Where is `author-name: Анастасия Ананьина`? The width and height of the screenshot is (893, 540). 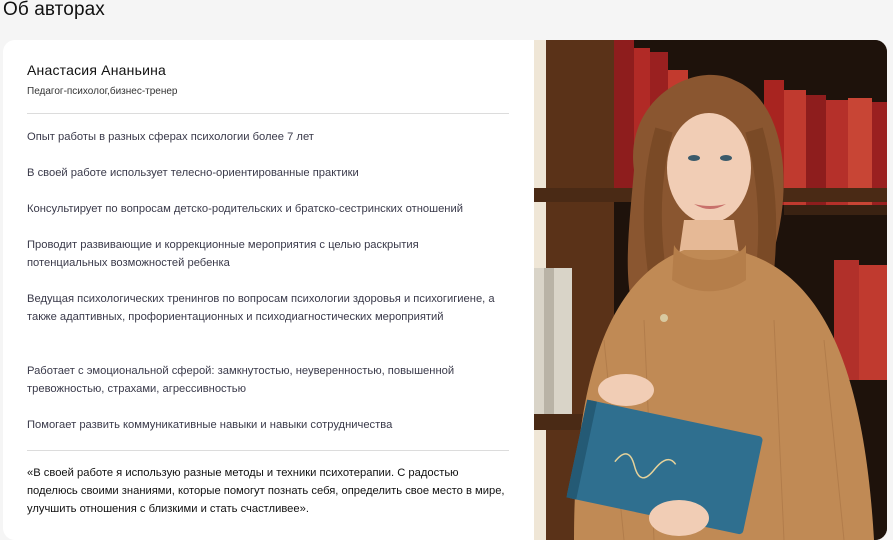 author-name: Анастасия Ананьина is located at coordinates (97, 70).